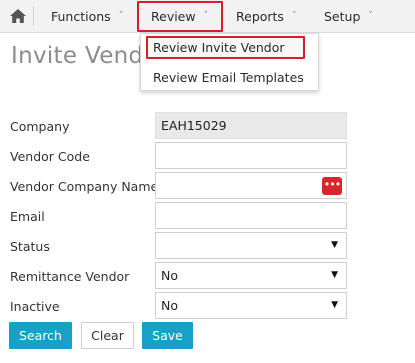 Image resolution: width=415 pixels, height=363 pixels. Describe the element at coordinates (84, 186) in the screenshot. I see `vendor-company-name-label: Vendor Company Name` at that location.